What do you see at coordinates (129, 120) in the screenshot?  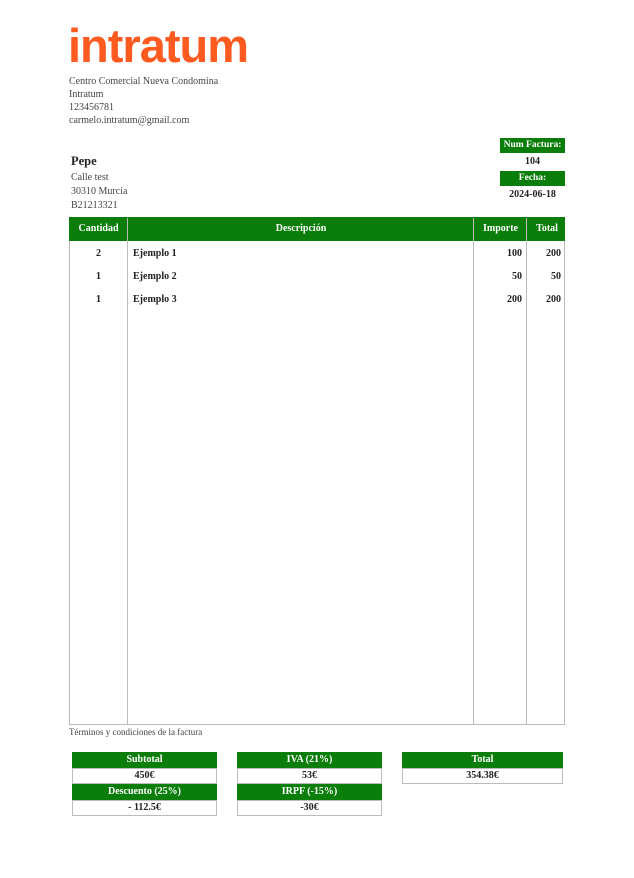 I see `company-email: carmelo.intratum@gmail.com` at bounding box center [129, 120].